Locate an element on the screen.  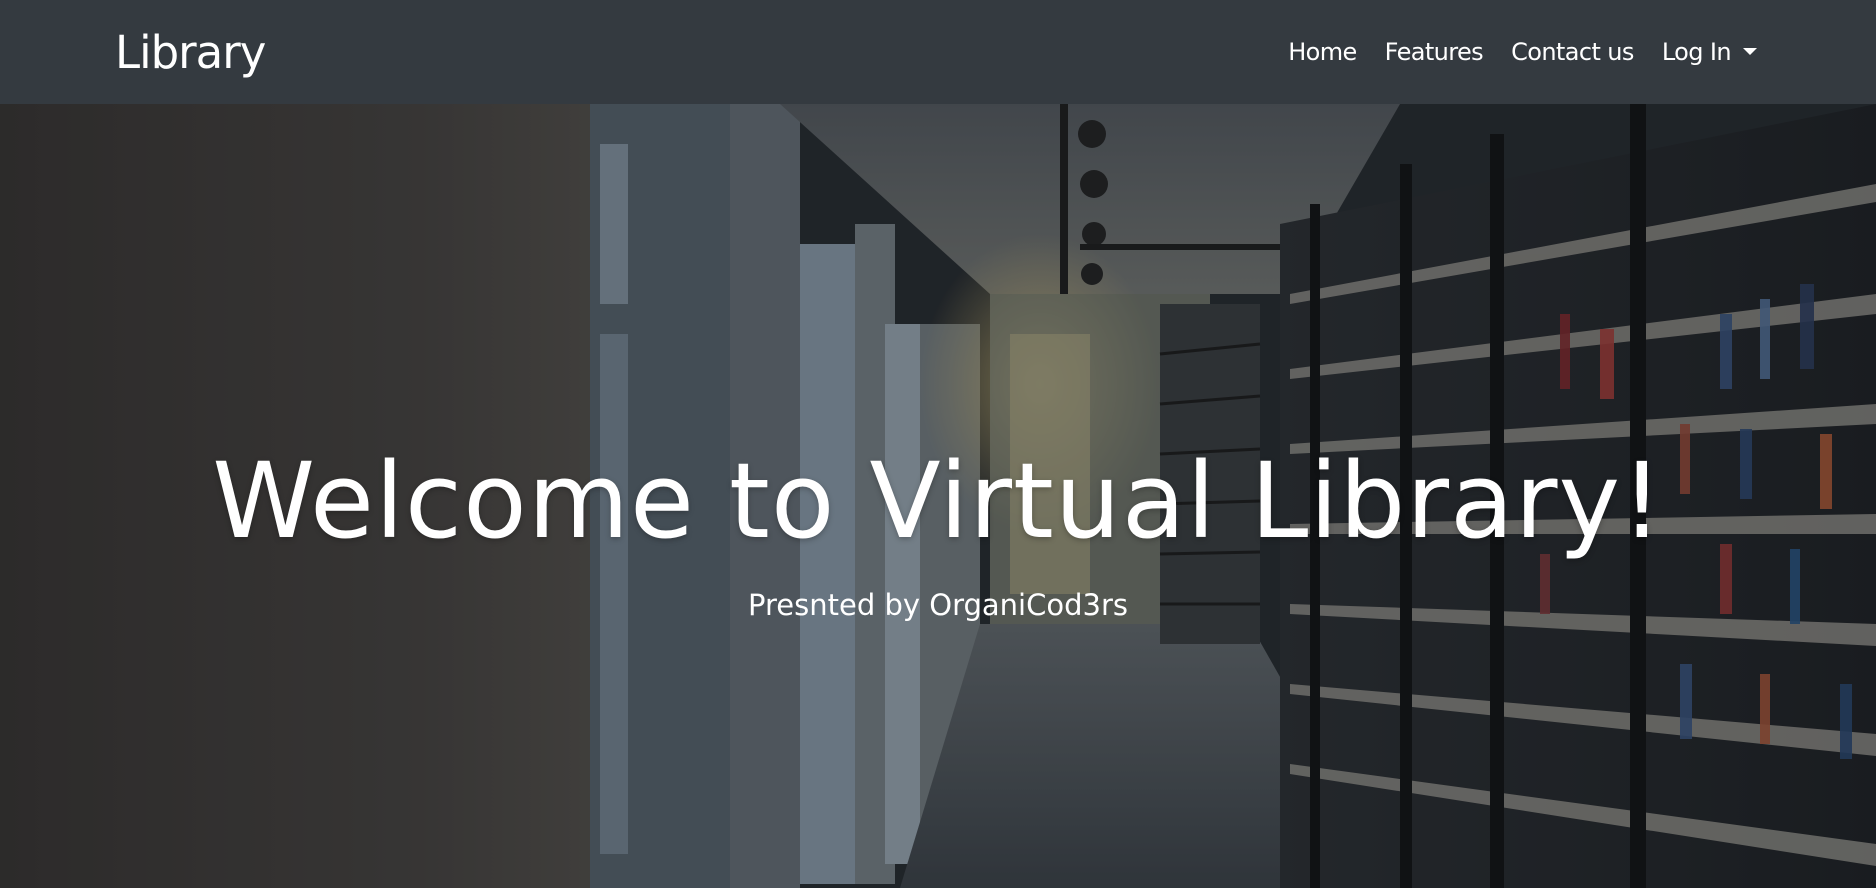
caret-down-icon is located at coordinates (1750, 51).